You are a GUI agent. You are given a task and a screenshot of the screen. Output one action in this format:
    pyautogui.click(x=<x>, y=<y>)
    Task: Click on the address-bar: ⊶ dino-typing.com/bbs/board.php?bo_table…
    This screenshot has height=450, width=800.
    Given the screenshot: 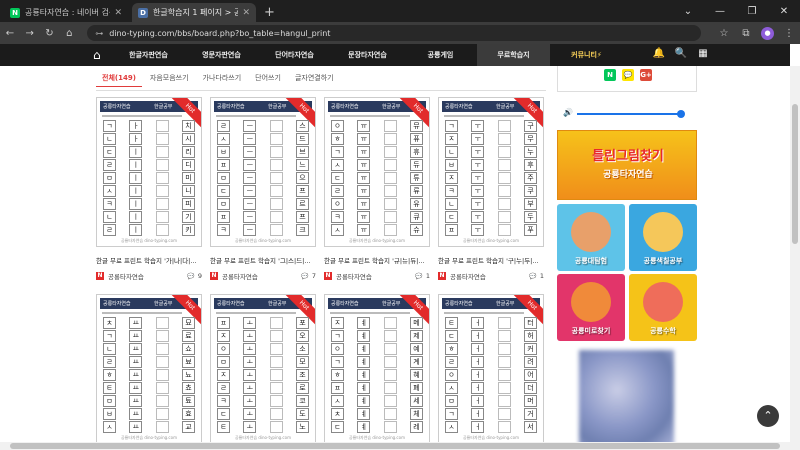 What is the action you would take?
    pyautogui.click(x=394, y=33)
    